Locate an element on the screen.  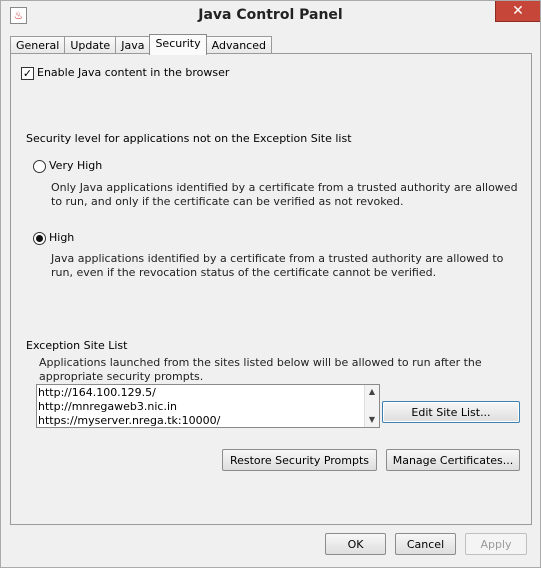
list-scrollbar: ▲ ▼ is located at coordinates (371, 406).